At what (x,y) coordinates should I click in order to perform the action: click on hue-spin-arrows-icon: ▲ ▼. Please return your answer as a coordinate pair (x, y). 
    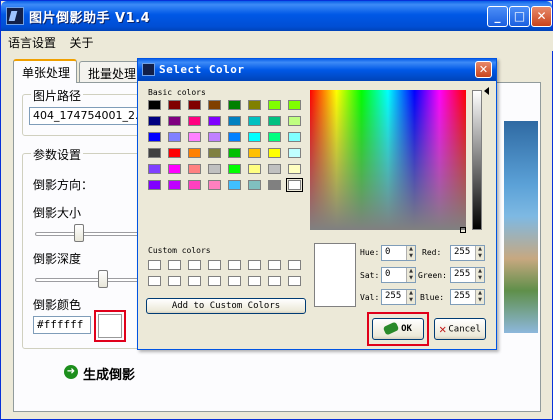
    Looking at the image, I should click on (410, 253).